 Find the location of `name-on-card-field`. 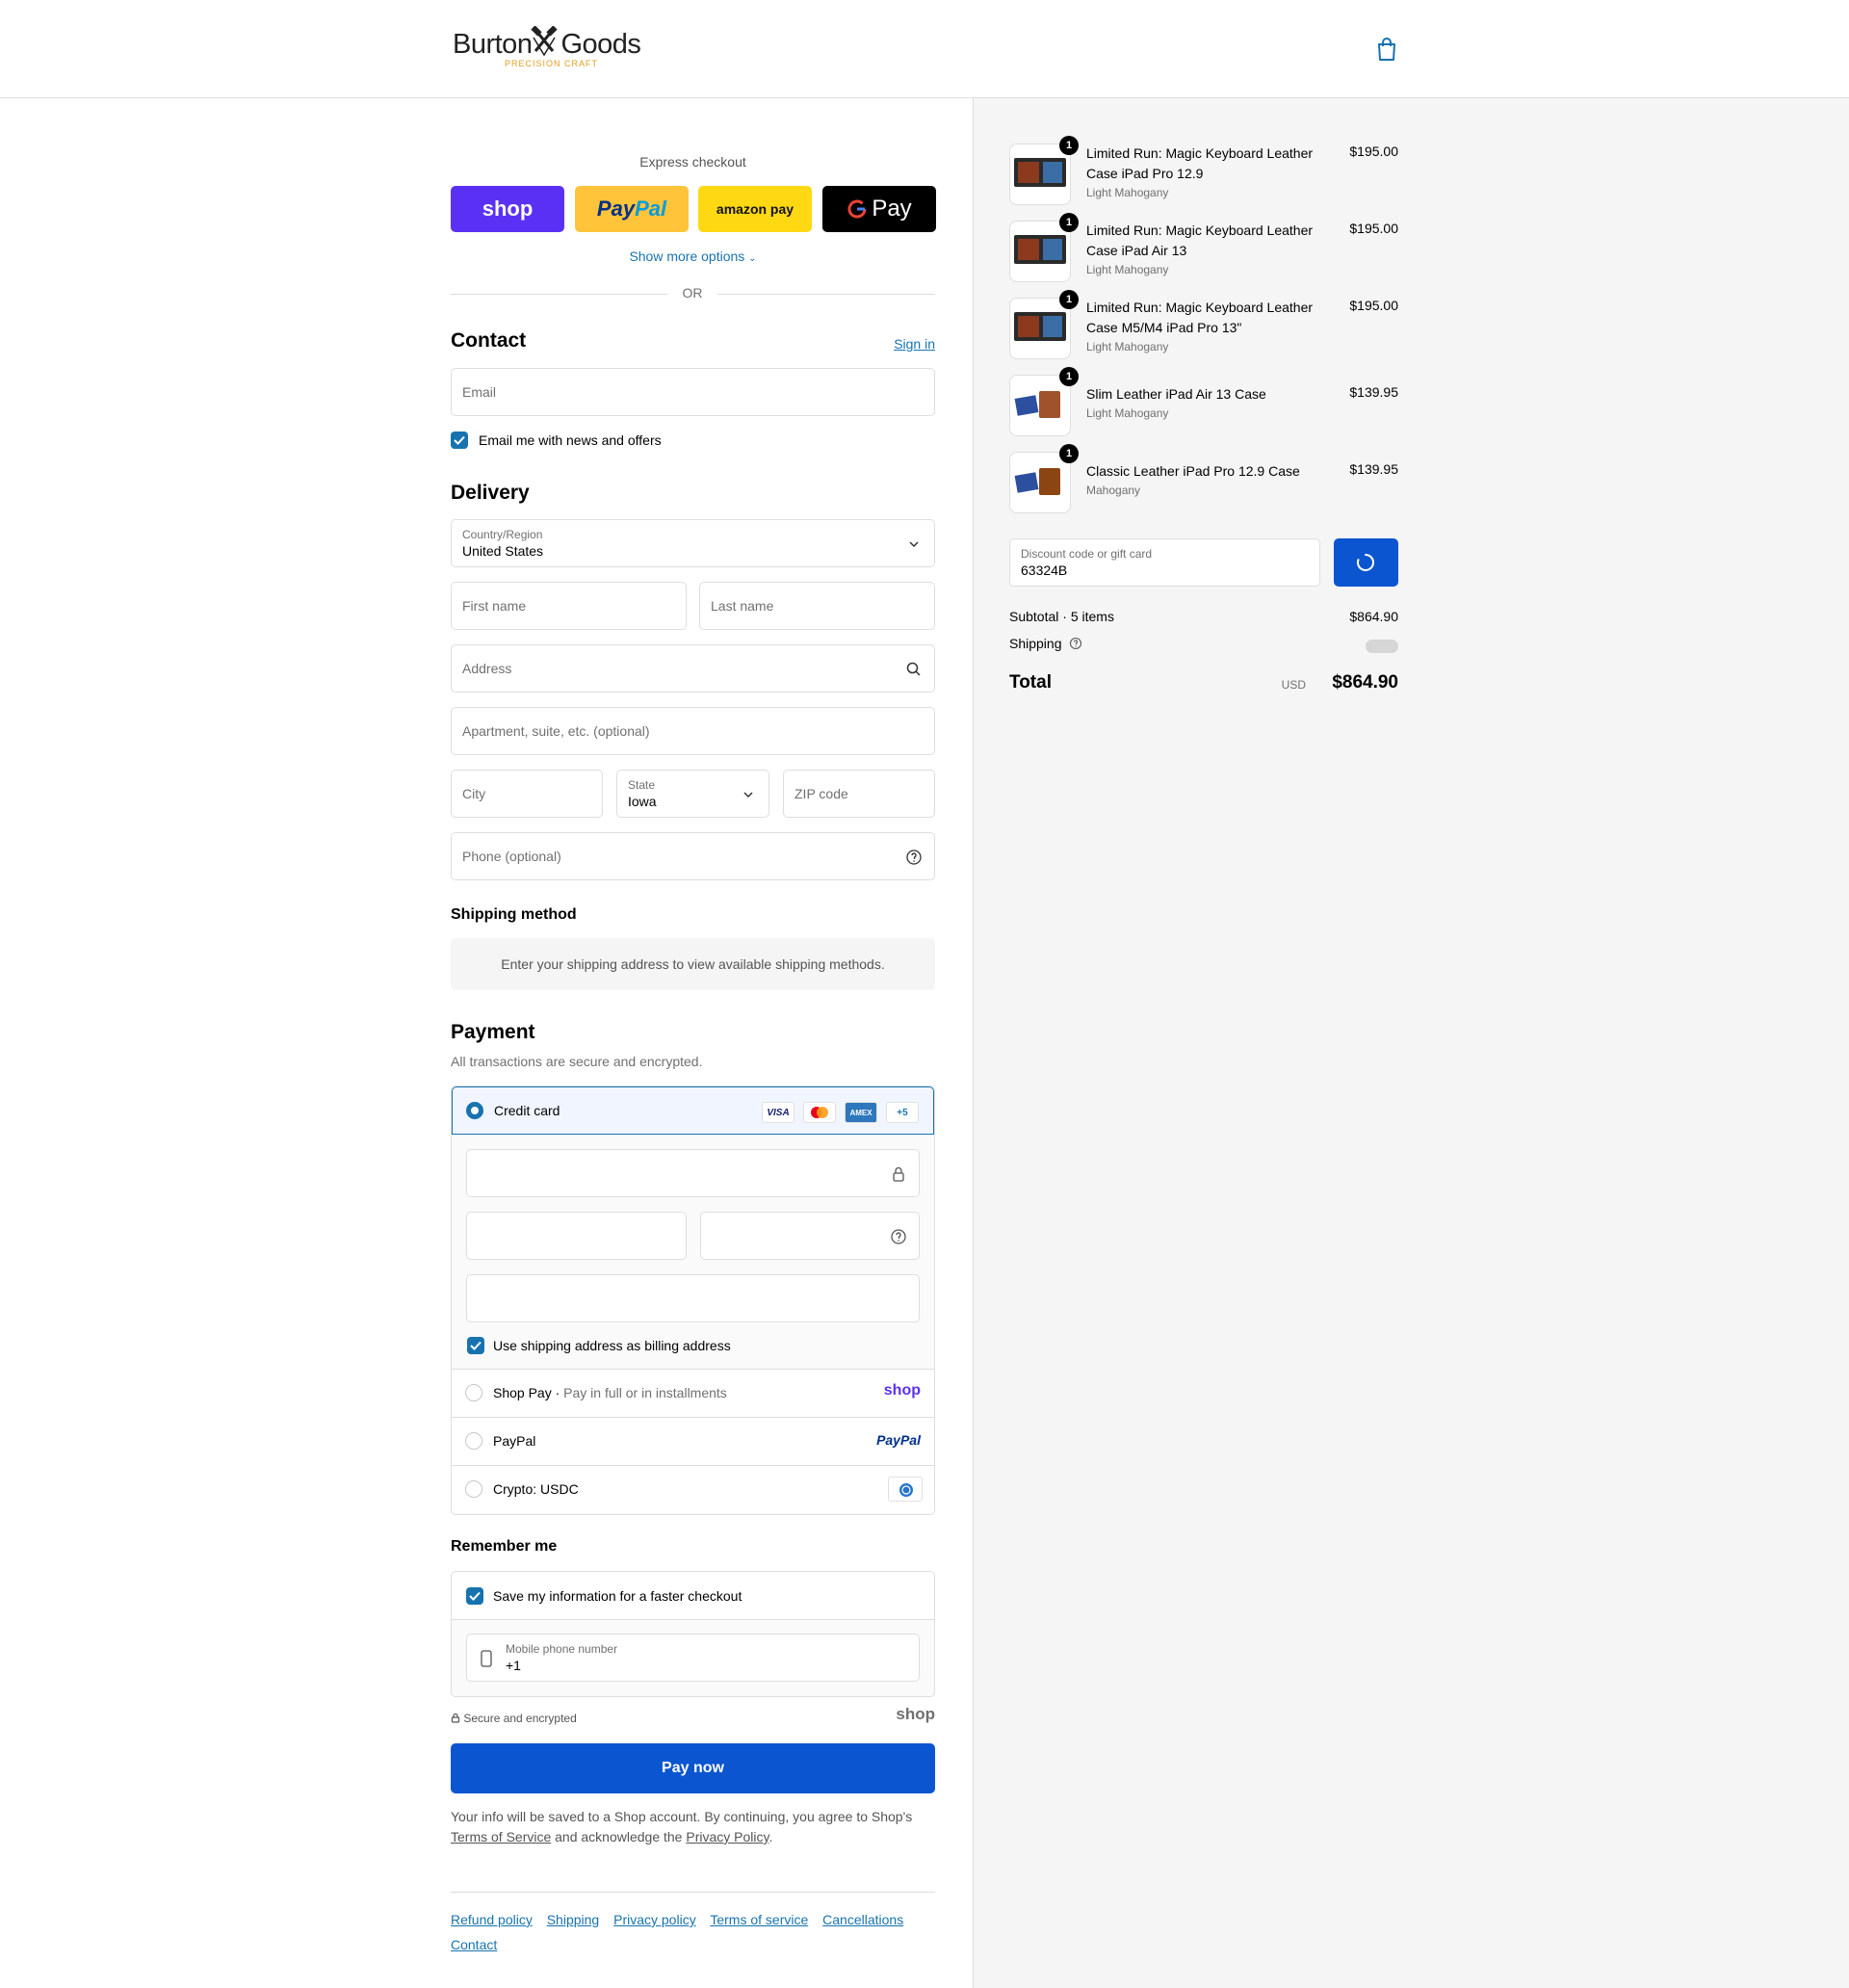

name-on-card-field is located at coordinates (693, 1298).